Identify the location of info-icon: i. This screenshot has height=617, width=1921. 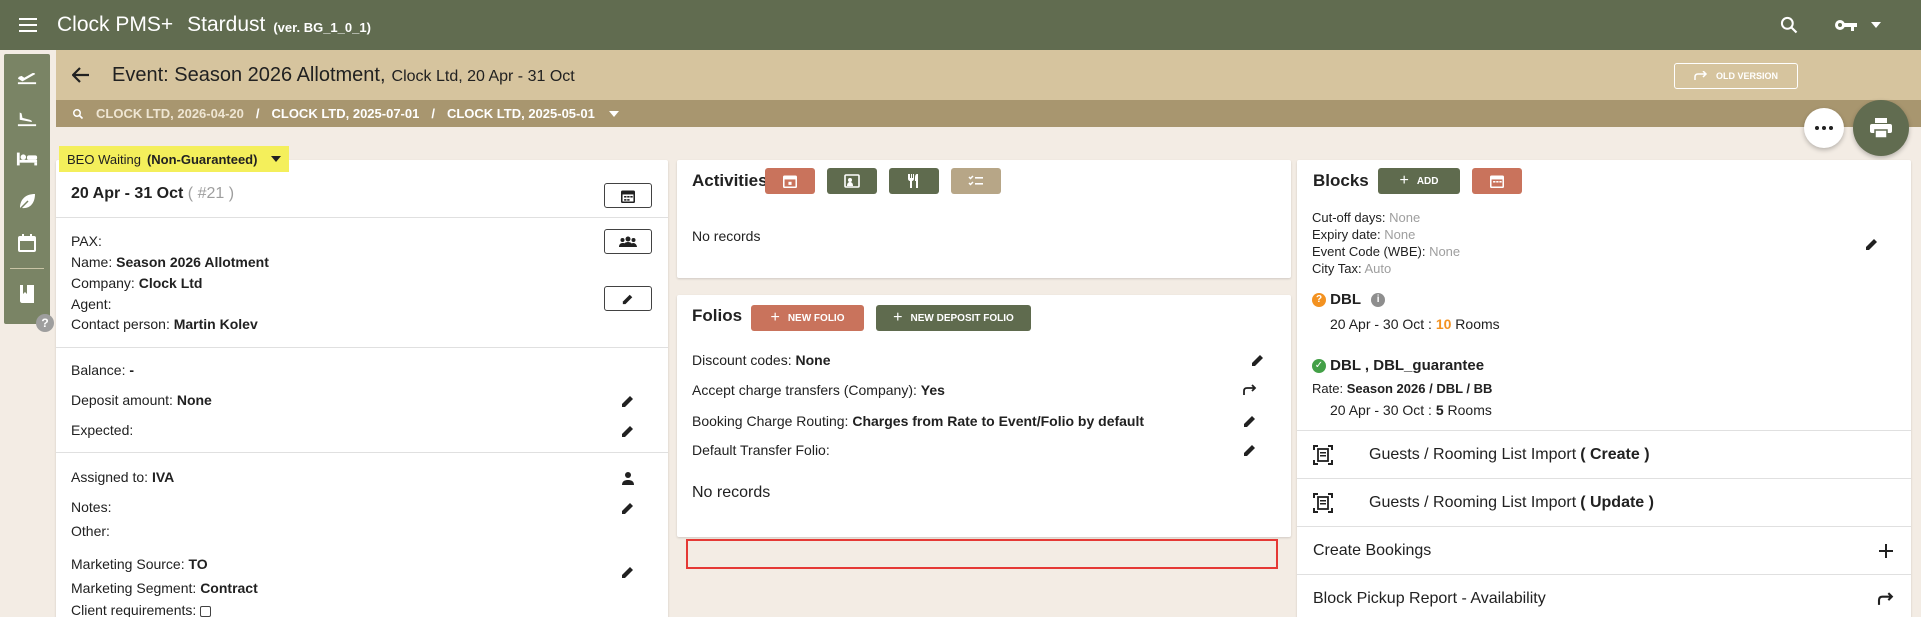
(1378, 300).